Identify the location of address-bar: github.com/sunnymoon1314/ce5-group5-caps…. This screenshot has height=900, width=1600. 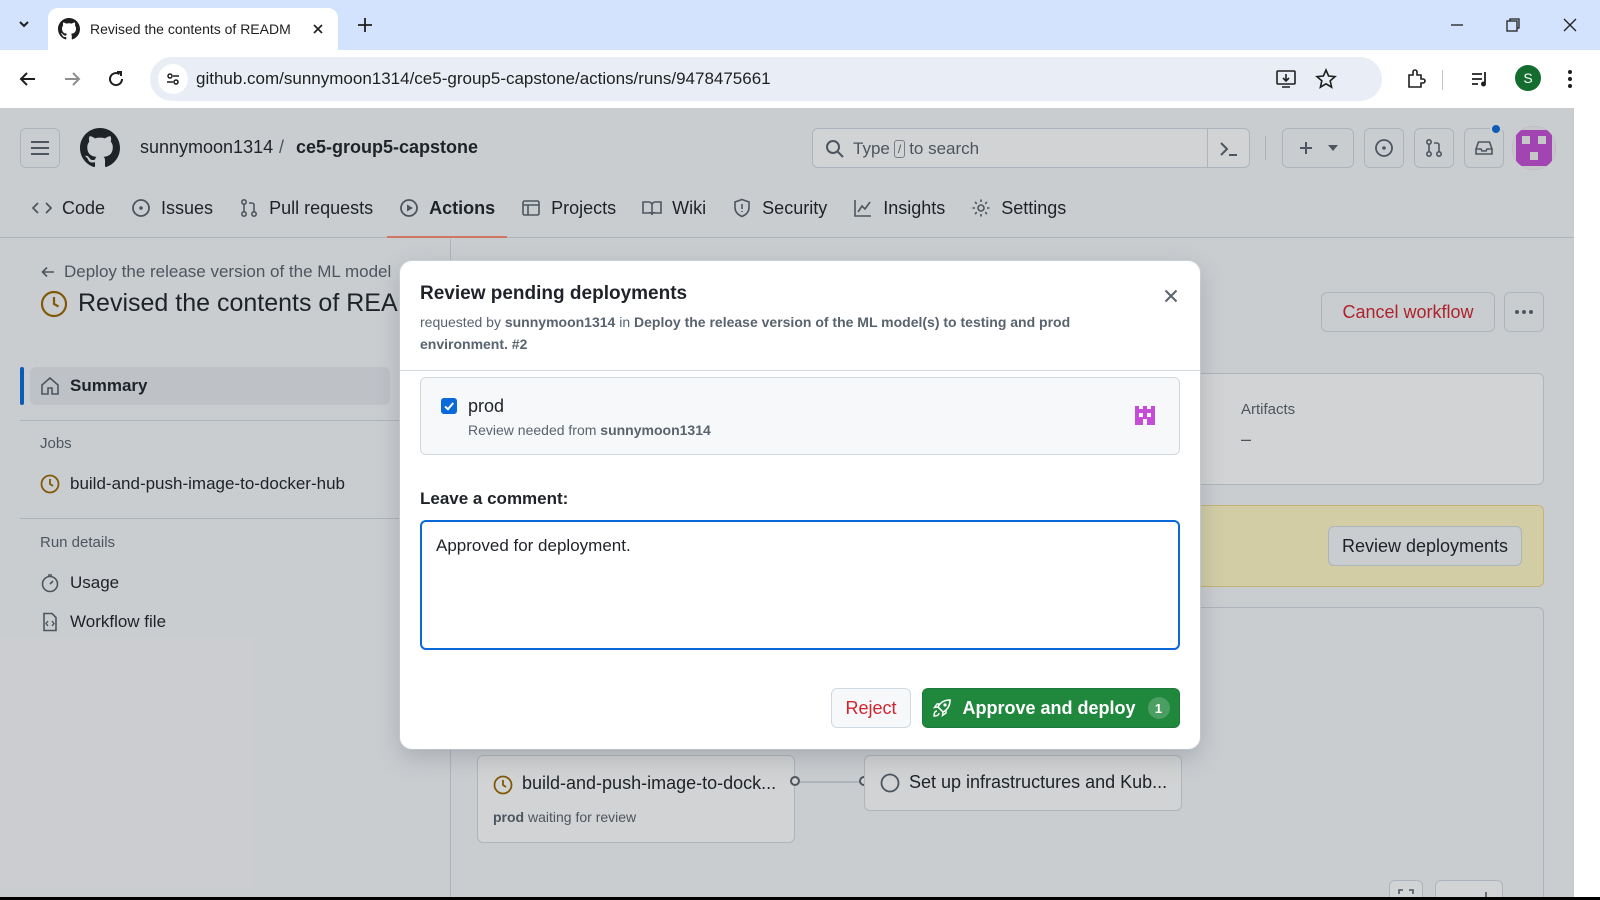
(766, 79).